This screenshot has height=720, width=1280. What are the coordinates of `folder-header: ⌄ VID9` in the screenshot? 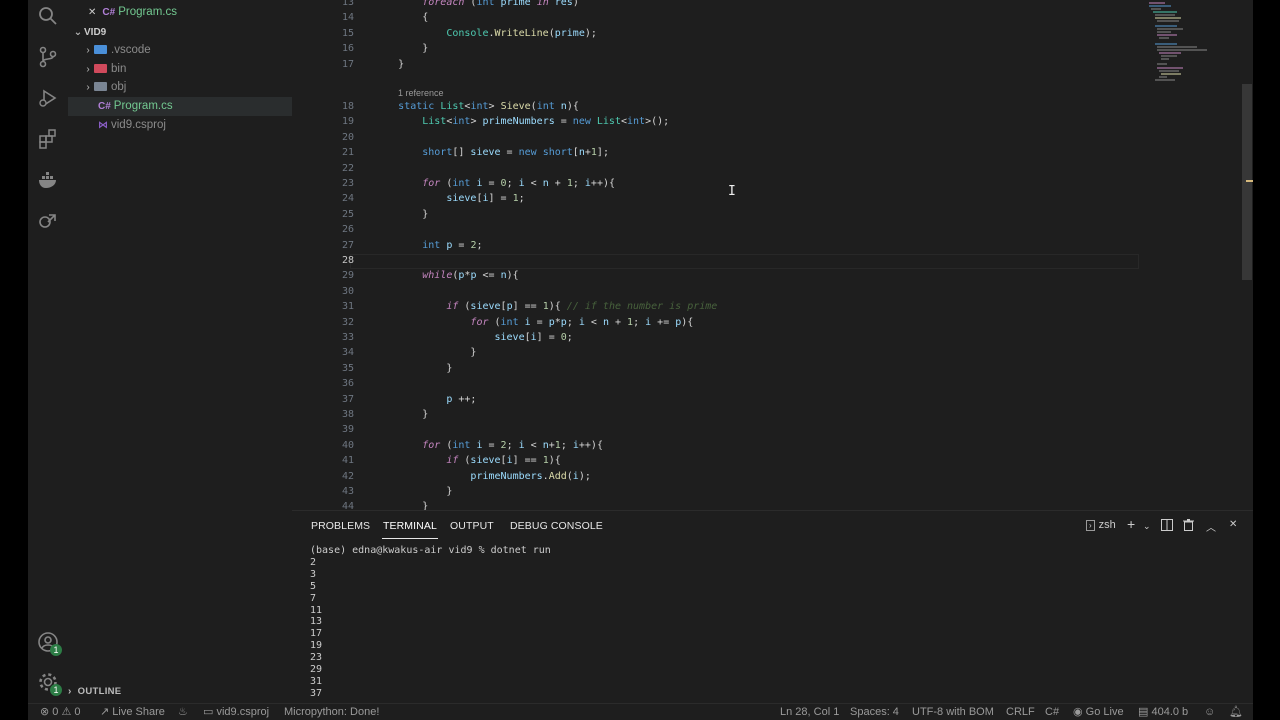 It's located at (182, 32).